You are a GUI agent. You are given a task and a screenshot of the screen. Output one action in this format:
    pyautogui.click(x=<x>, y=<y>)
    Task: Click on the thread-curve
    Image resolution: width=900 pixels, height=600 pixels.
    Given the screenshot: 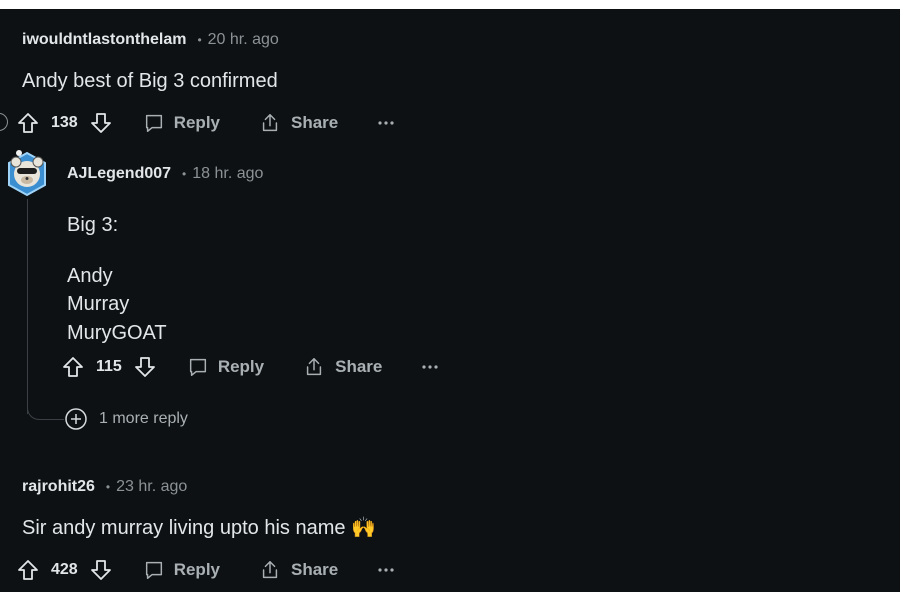 What is the action you would take?
    pyautogui.click(x=45, y=409)
    